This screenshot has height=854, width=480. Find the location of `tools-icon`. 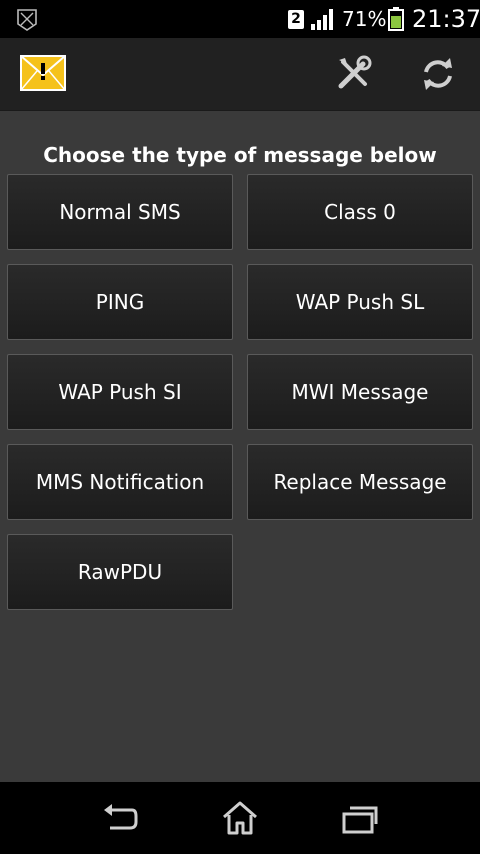

tools-icon is located at coordinates (353, 74).